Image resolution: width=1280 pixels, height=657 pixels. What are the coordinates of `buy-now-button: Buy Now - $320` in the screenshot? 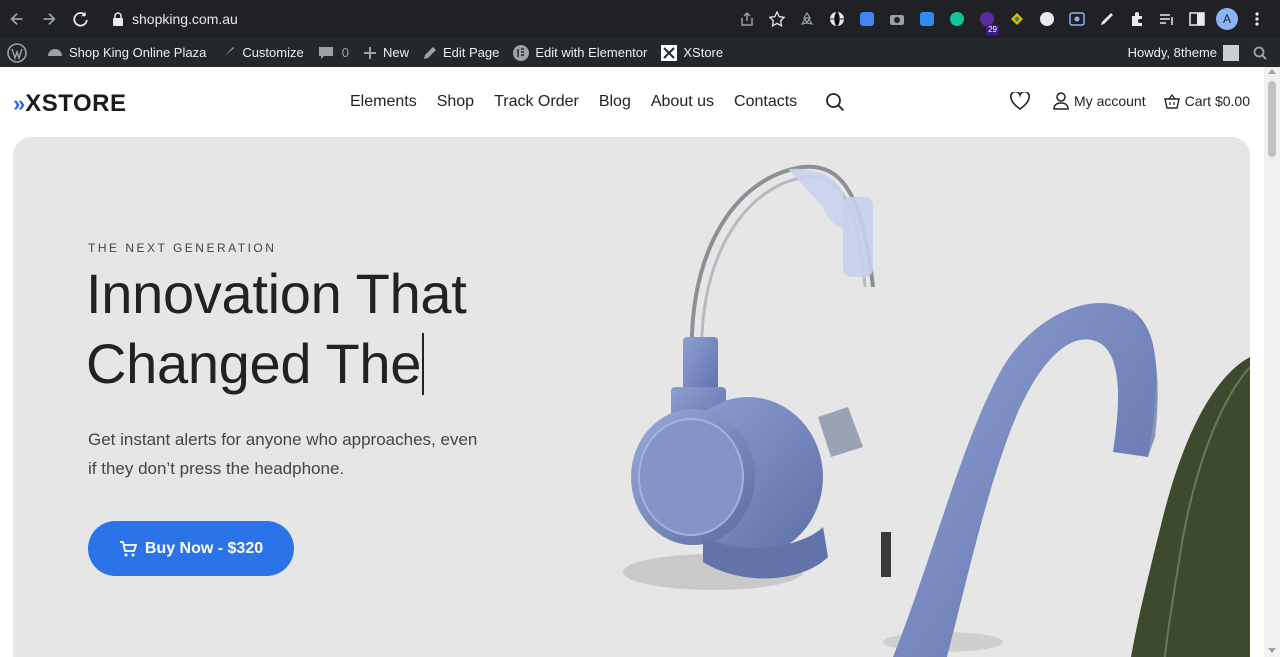 It's located at (191, 548).